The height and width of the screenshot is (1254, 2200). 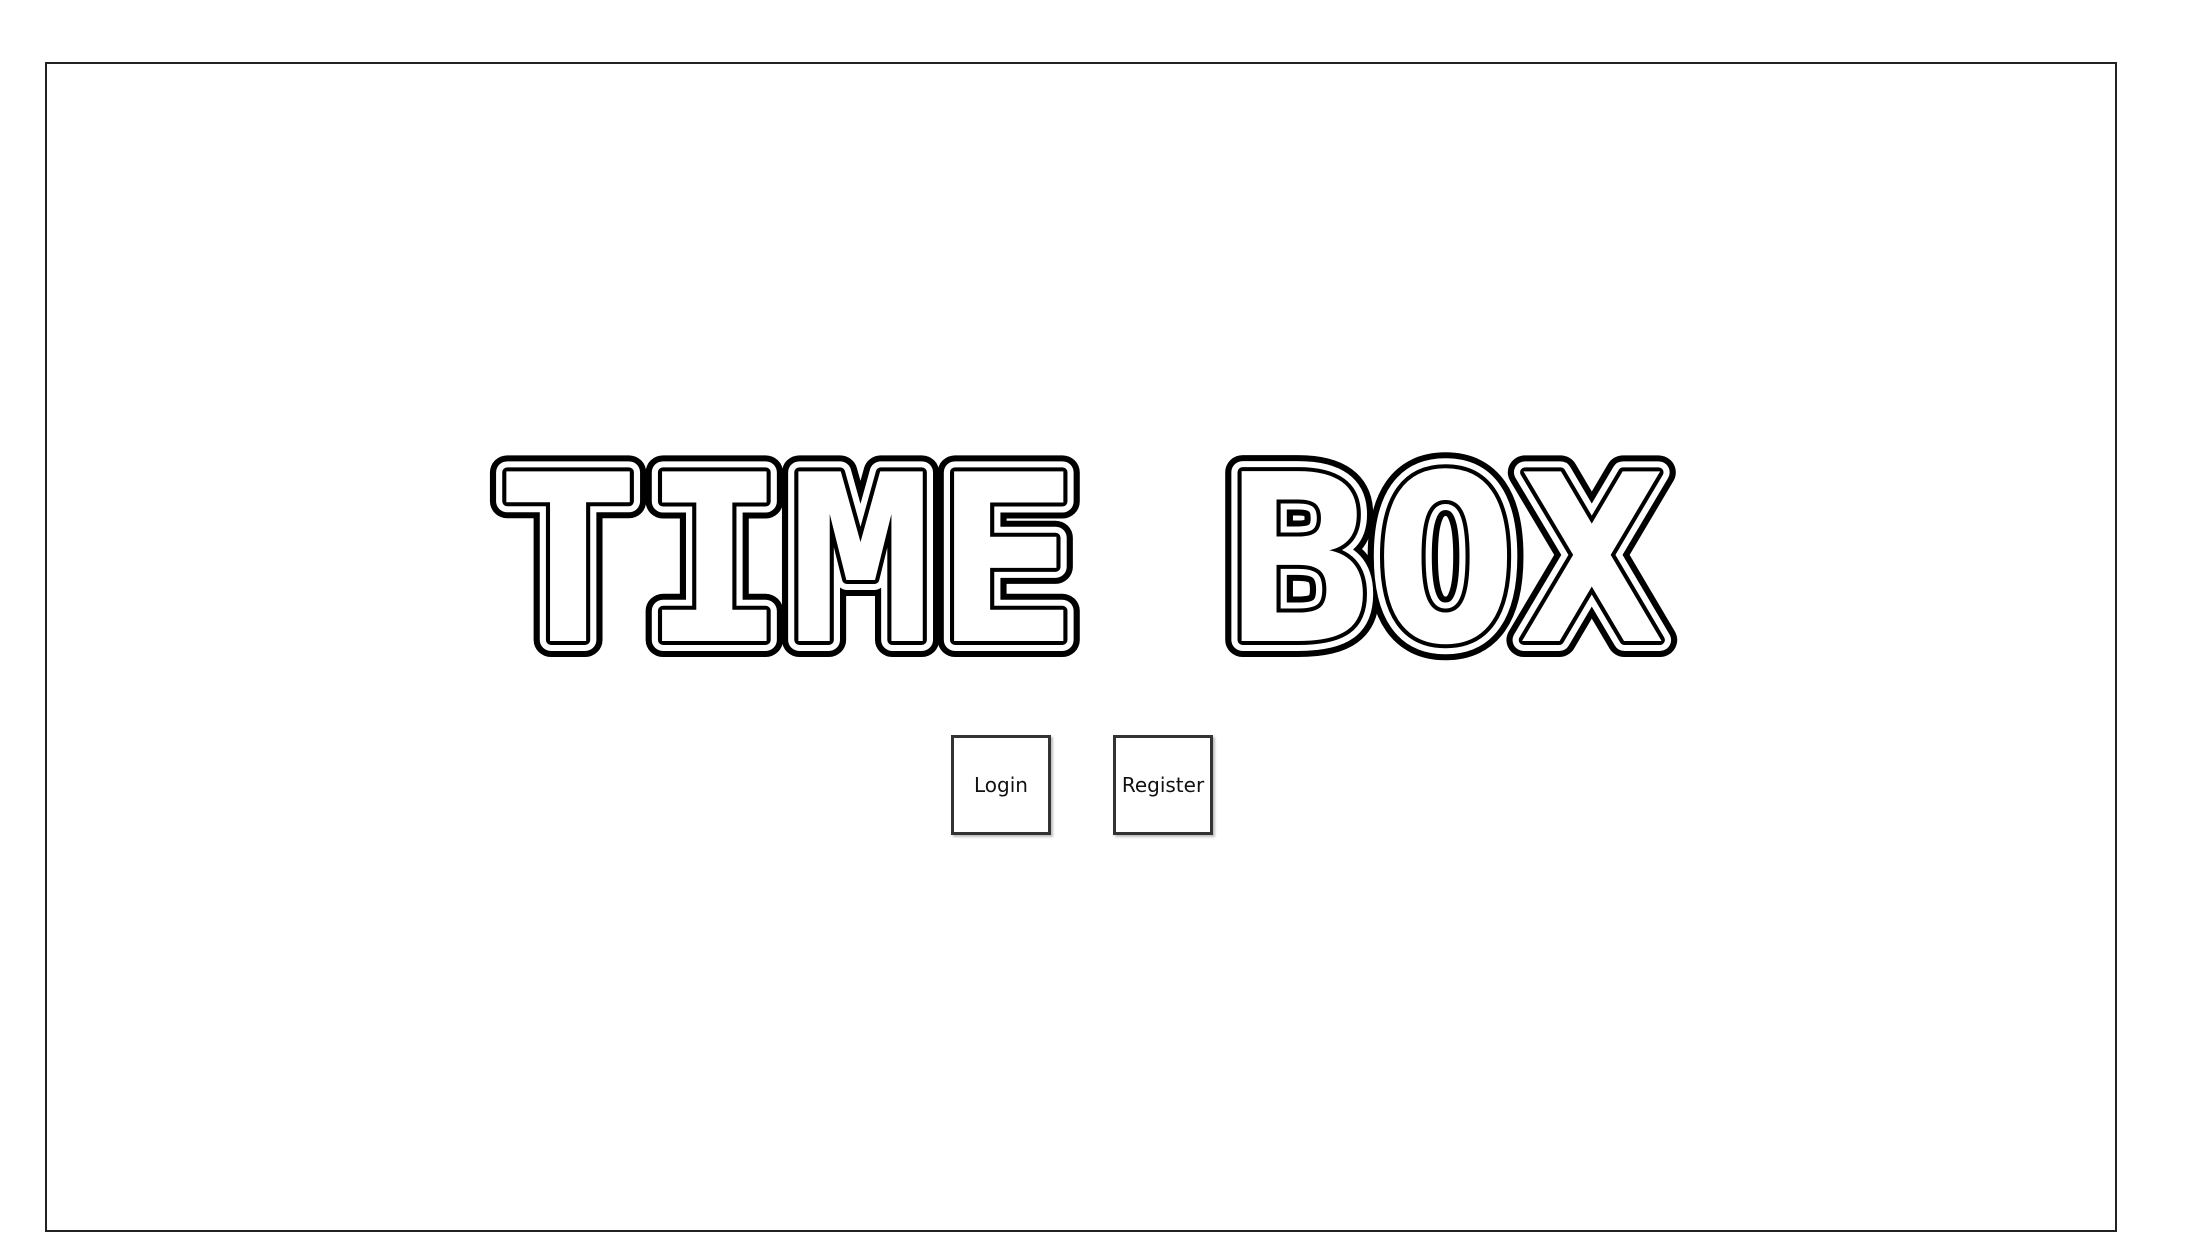 I want to click on logo-title: TIME BOX, so click(x=1082, y=561).